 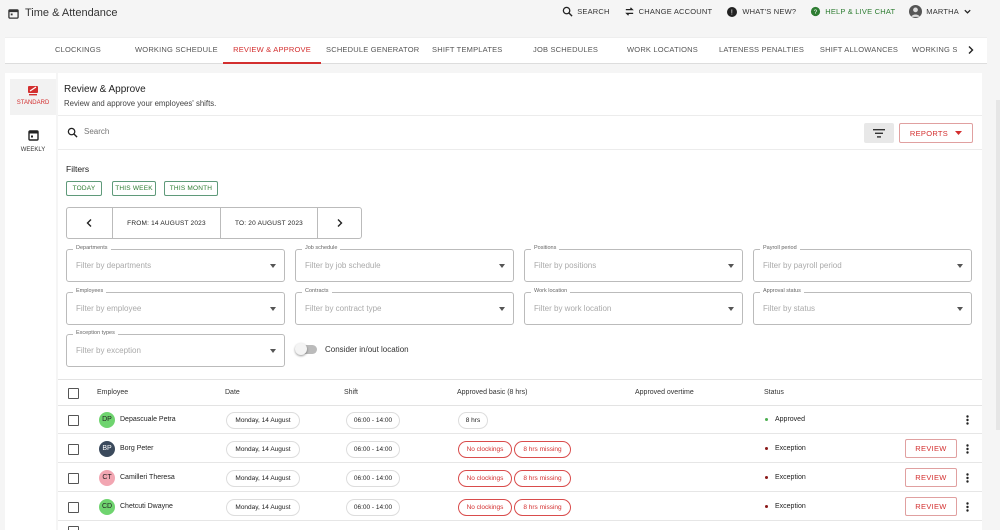 What do you see at coordinates (306, 349) in the screenshot?
I see `consider-location-toggle` at bounding box center [306, 349].